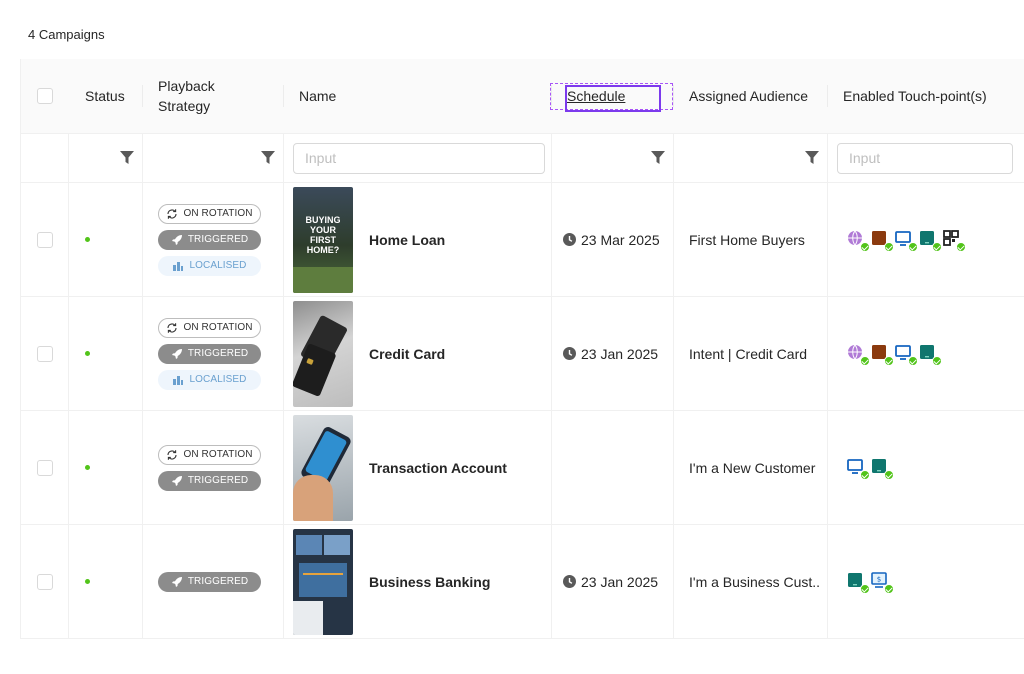 Image resolution: width=1024 pixels, height=674 pixels. I want to click on column-playback-strategy: Playback Strategy, so click(213, 96).